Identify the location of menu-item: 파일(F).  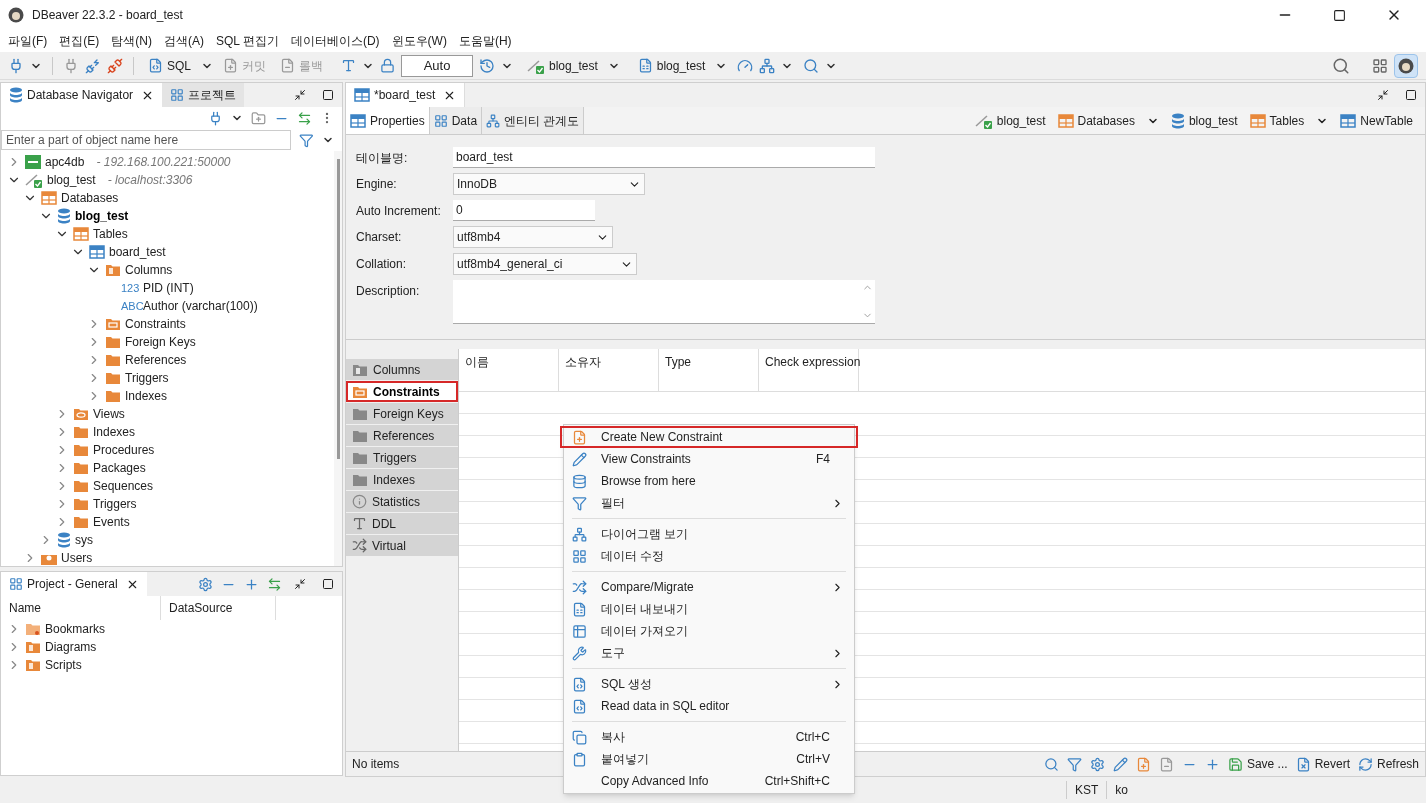
(28, 41).